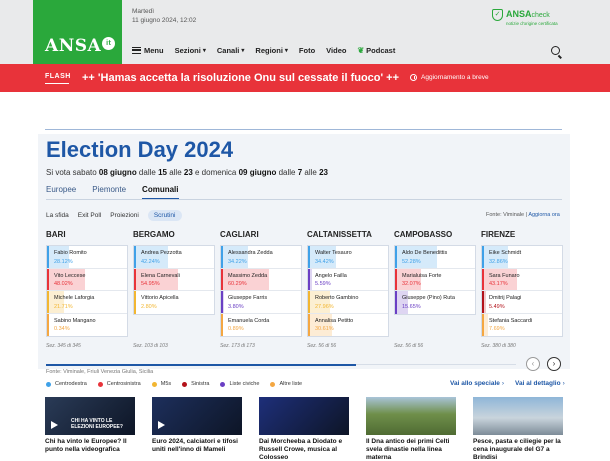  I want to click on tab-comunali: Comunali, so click(160, 192).